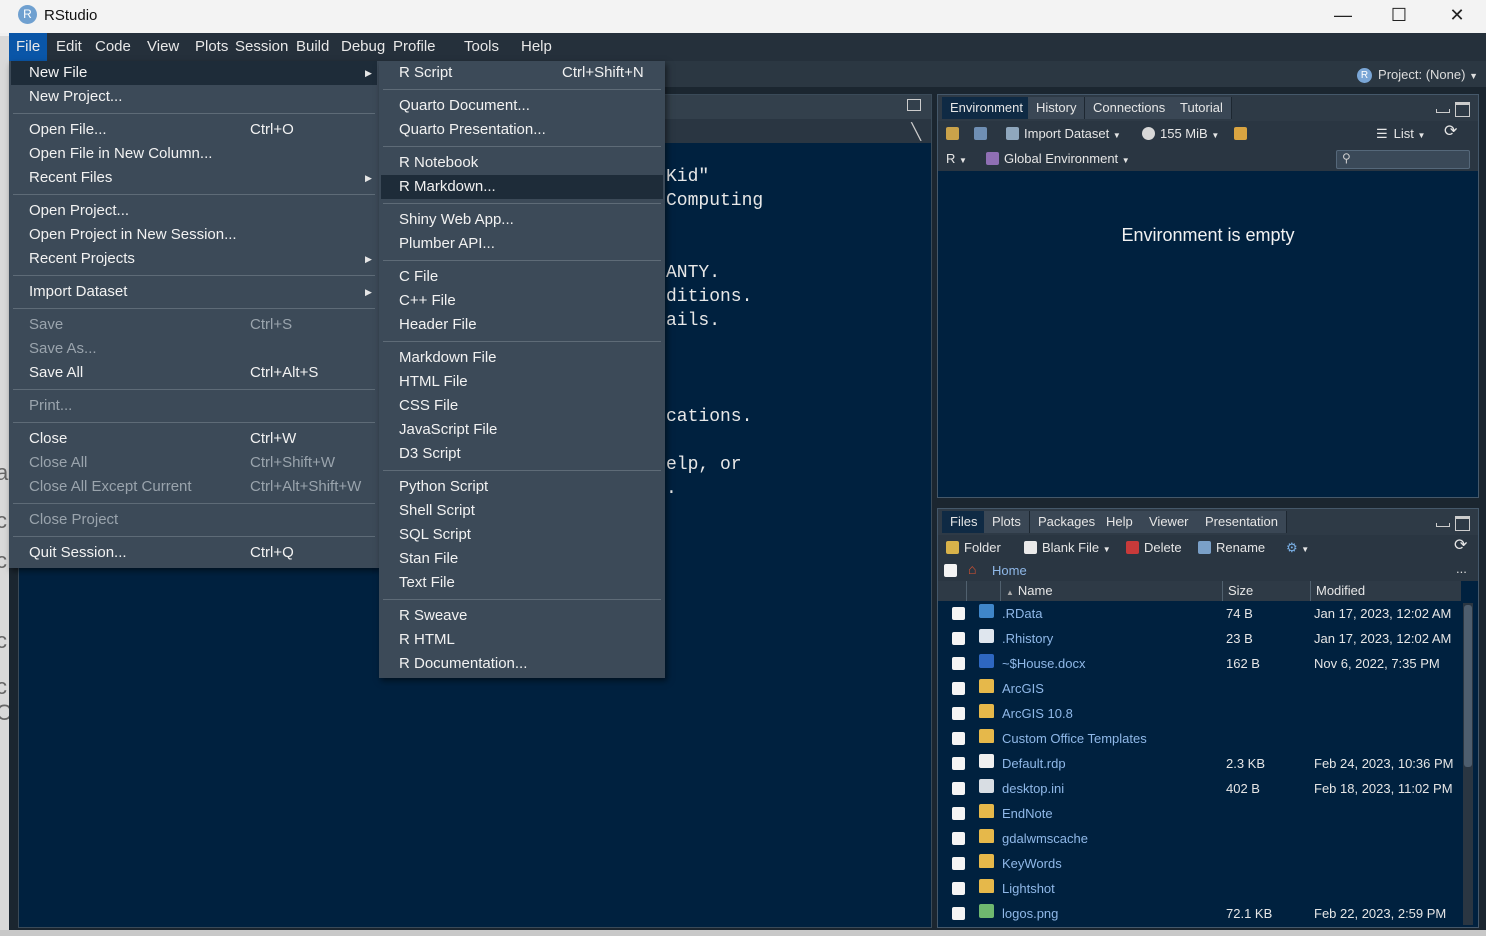  Describe the element at coordinates (522, 640) in the screenshot. I see `menu-item-r-html: R HTML` at that location.